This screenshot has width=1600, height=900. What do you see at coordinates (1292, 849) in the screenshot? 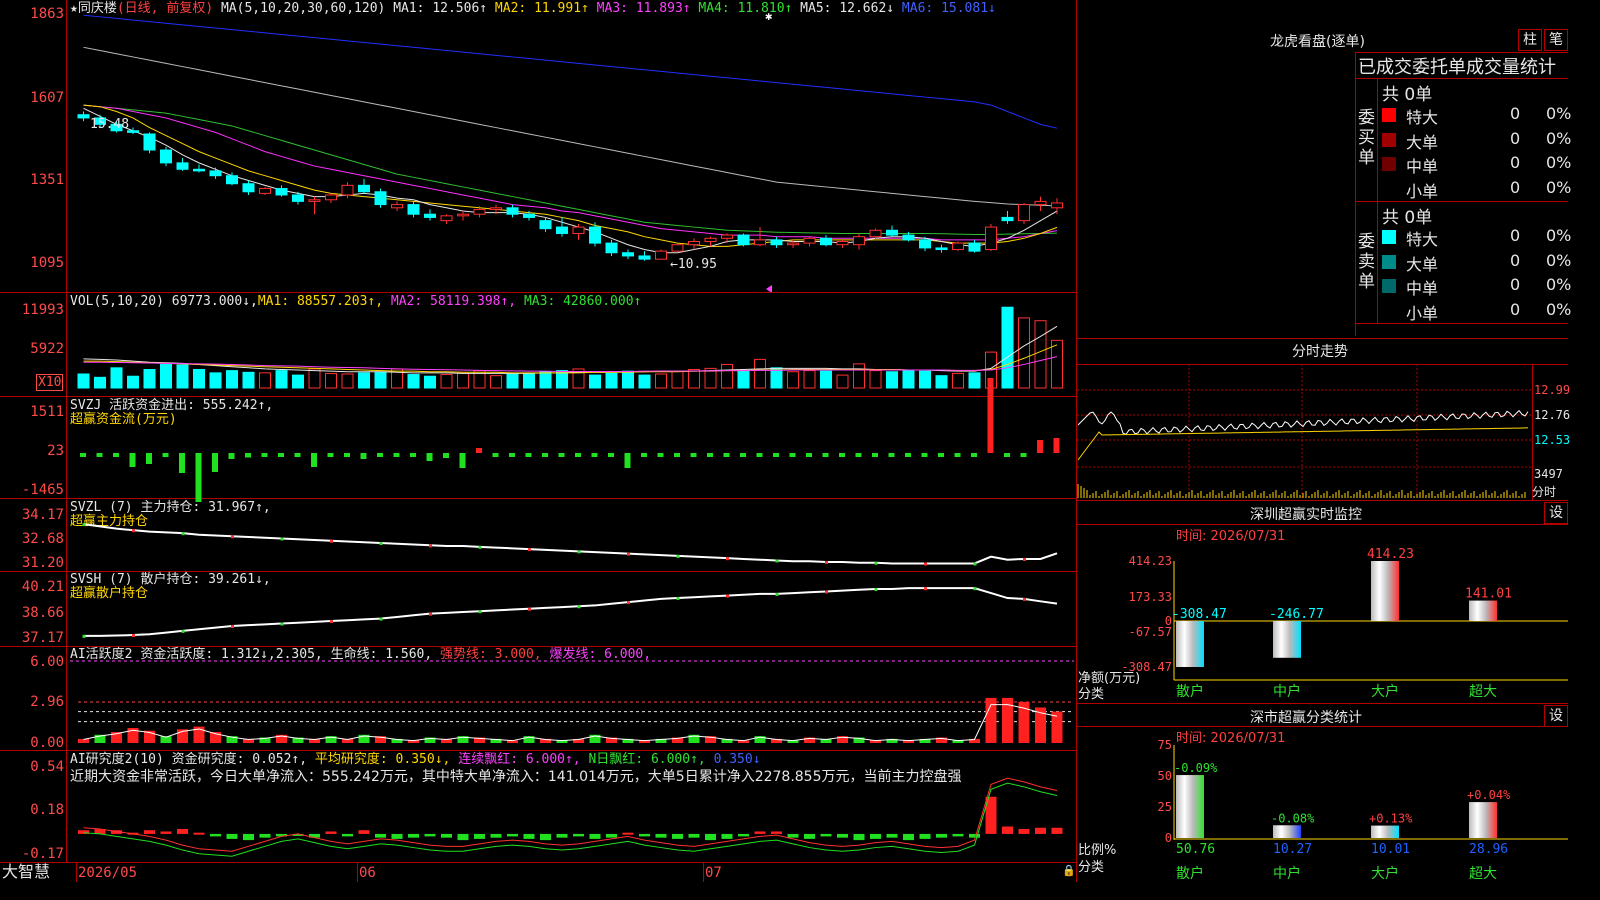
I see `ratio-value-label: 10.27` at bounding box center [1292, 849].